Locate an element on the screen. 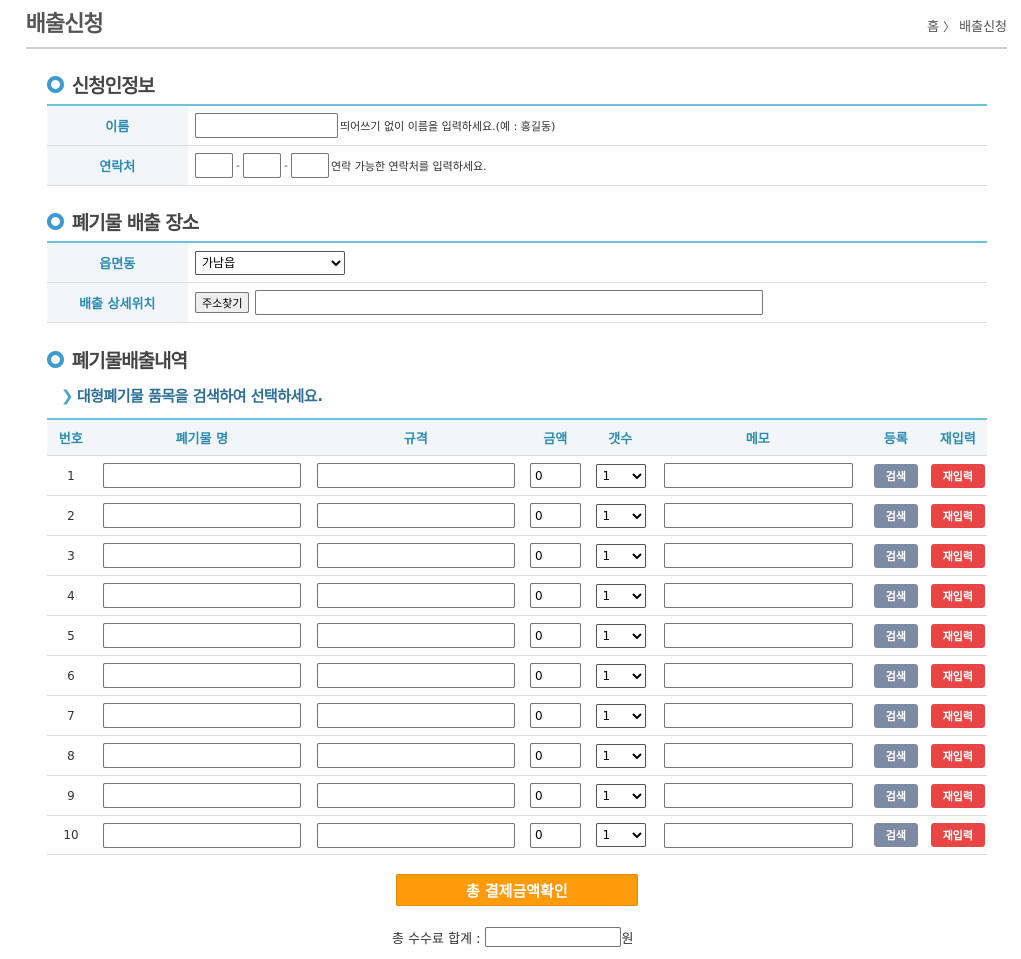 The height and width of the screenshot is (959, 1021). section-items-title: 폐기물배출내역 is located at coordinates (117, 359).